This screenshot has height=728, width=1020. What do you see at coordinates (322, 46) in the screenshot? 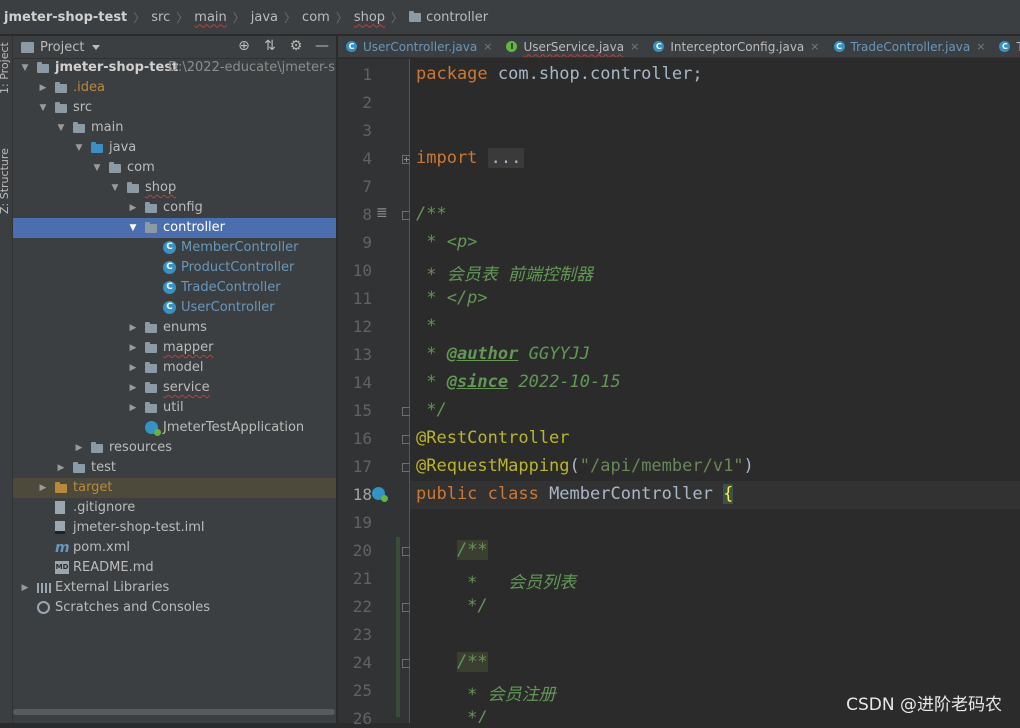
I see `minimize-icon: —` at bounding box center [322, 46].